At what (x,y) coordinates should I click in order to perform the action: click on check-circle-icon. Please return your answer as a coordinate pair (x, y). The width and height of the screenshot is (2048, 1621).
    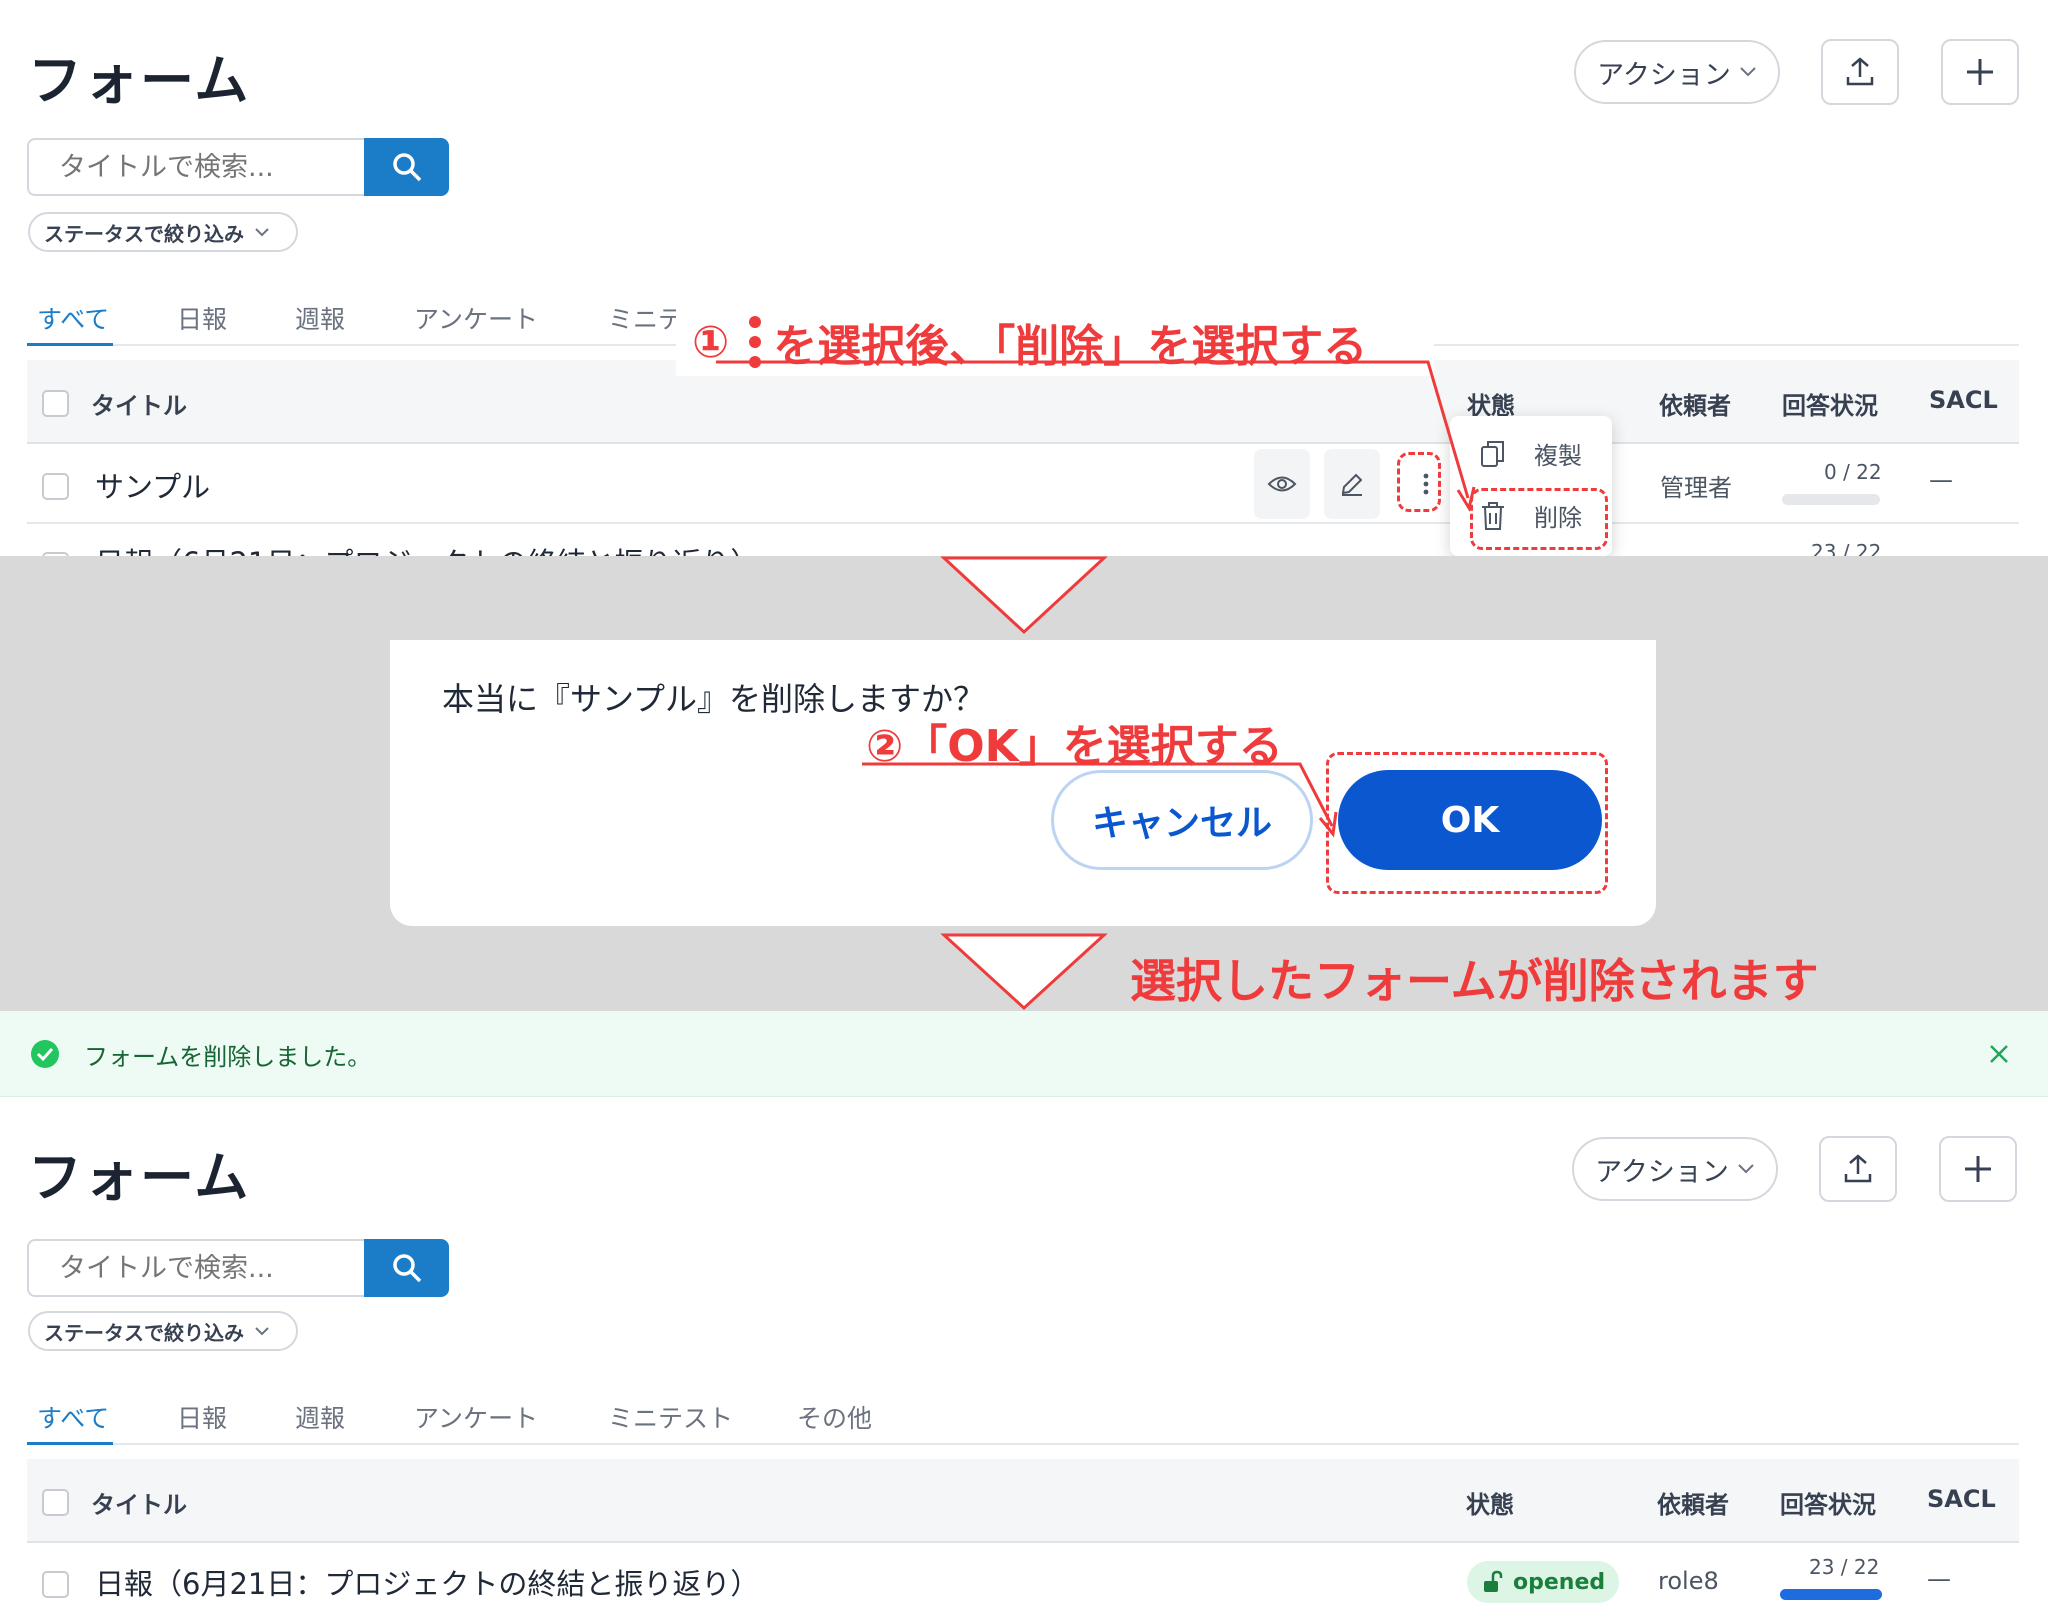
    Looking at the image, I should click on (45, 1054).